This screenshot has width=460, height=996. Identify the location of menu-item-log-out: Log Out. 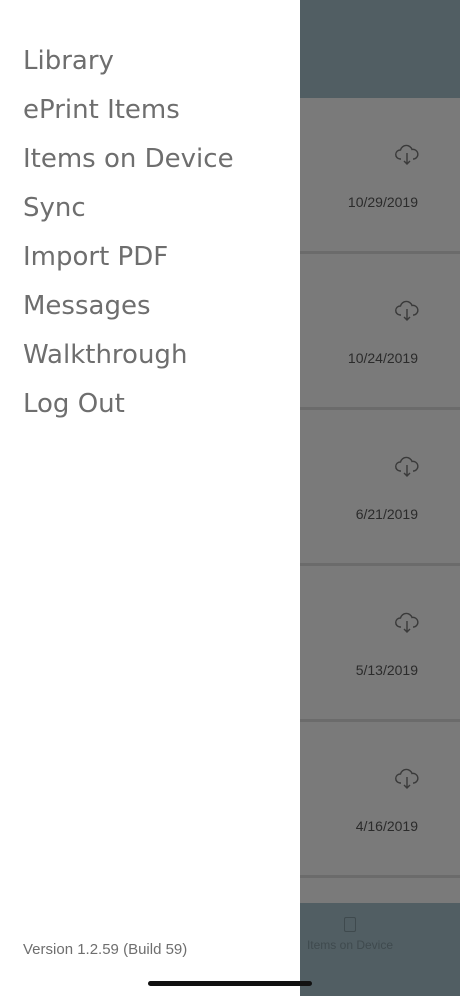
(128, 411).